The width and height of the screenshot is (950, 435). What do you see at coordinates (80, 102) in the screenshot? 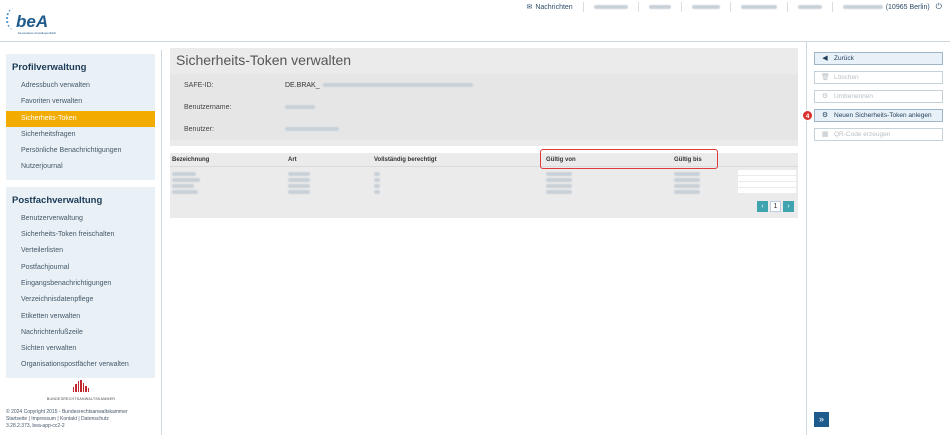
I see `sidebar-item-favorites: Favoriten verwalten` at bounding box center [80, 102].